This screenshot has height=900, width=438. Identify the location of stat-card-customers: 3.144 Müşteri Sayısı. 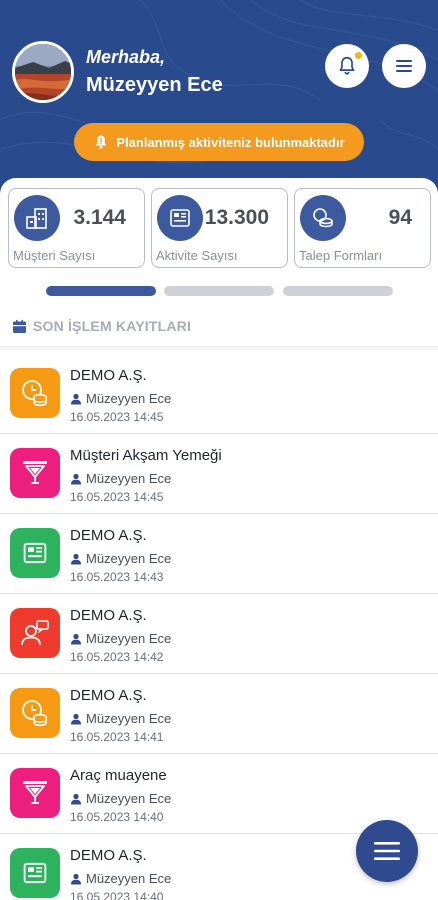
(76, 228).